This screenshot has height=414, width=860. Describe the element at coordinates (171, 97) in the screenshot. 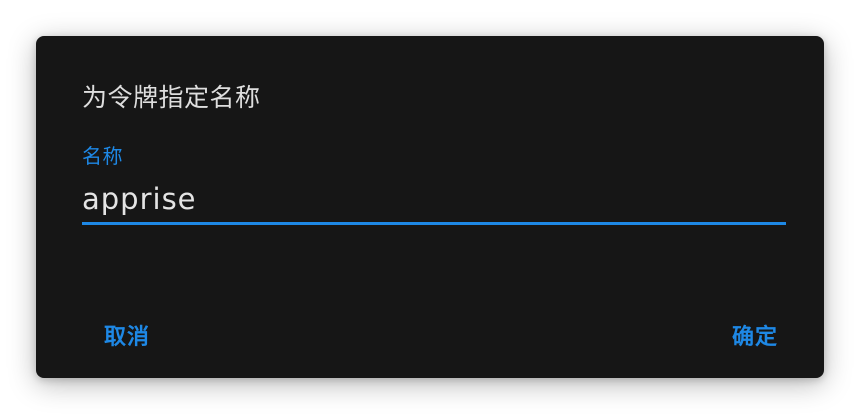

I see `dialog-title: 为令牌指定名称` at that location.